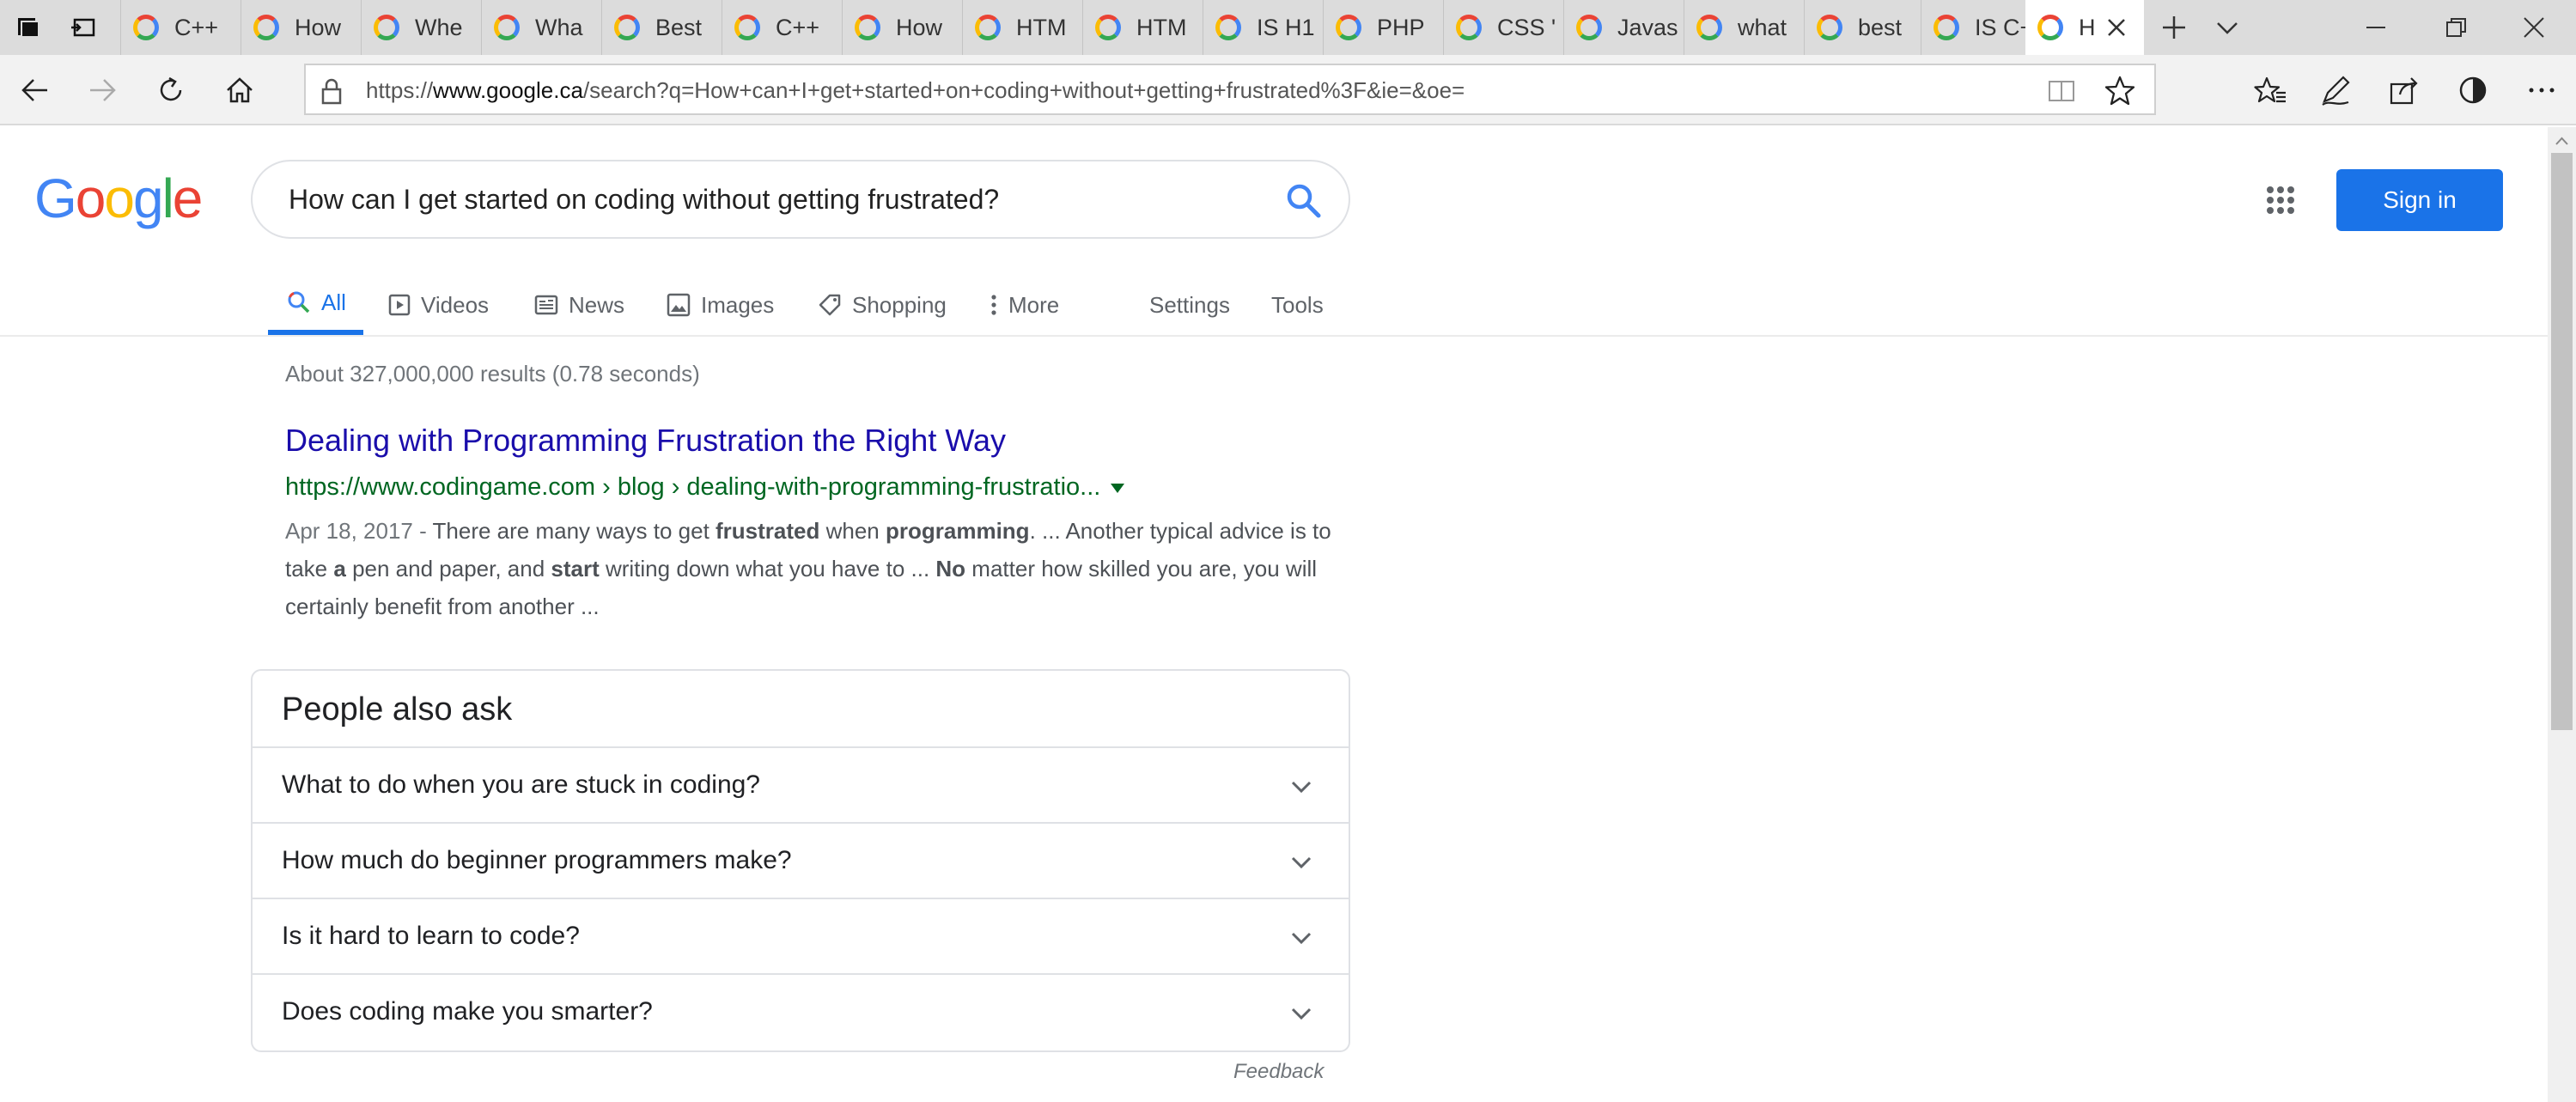 The image size is (2576, 1102). I want to click on scrollbar-thumb, so click(2562, 441).